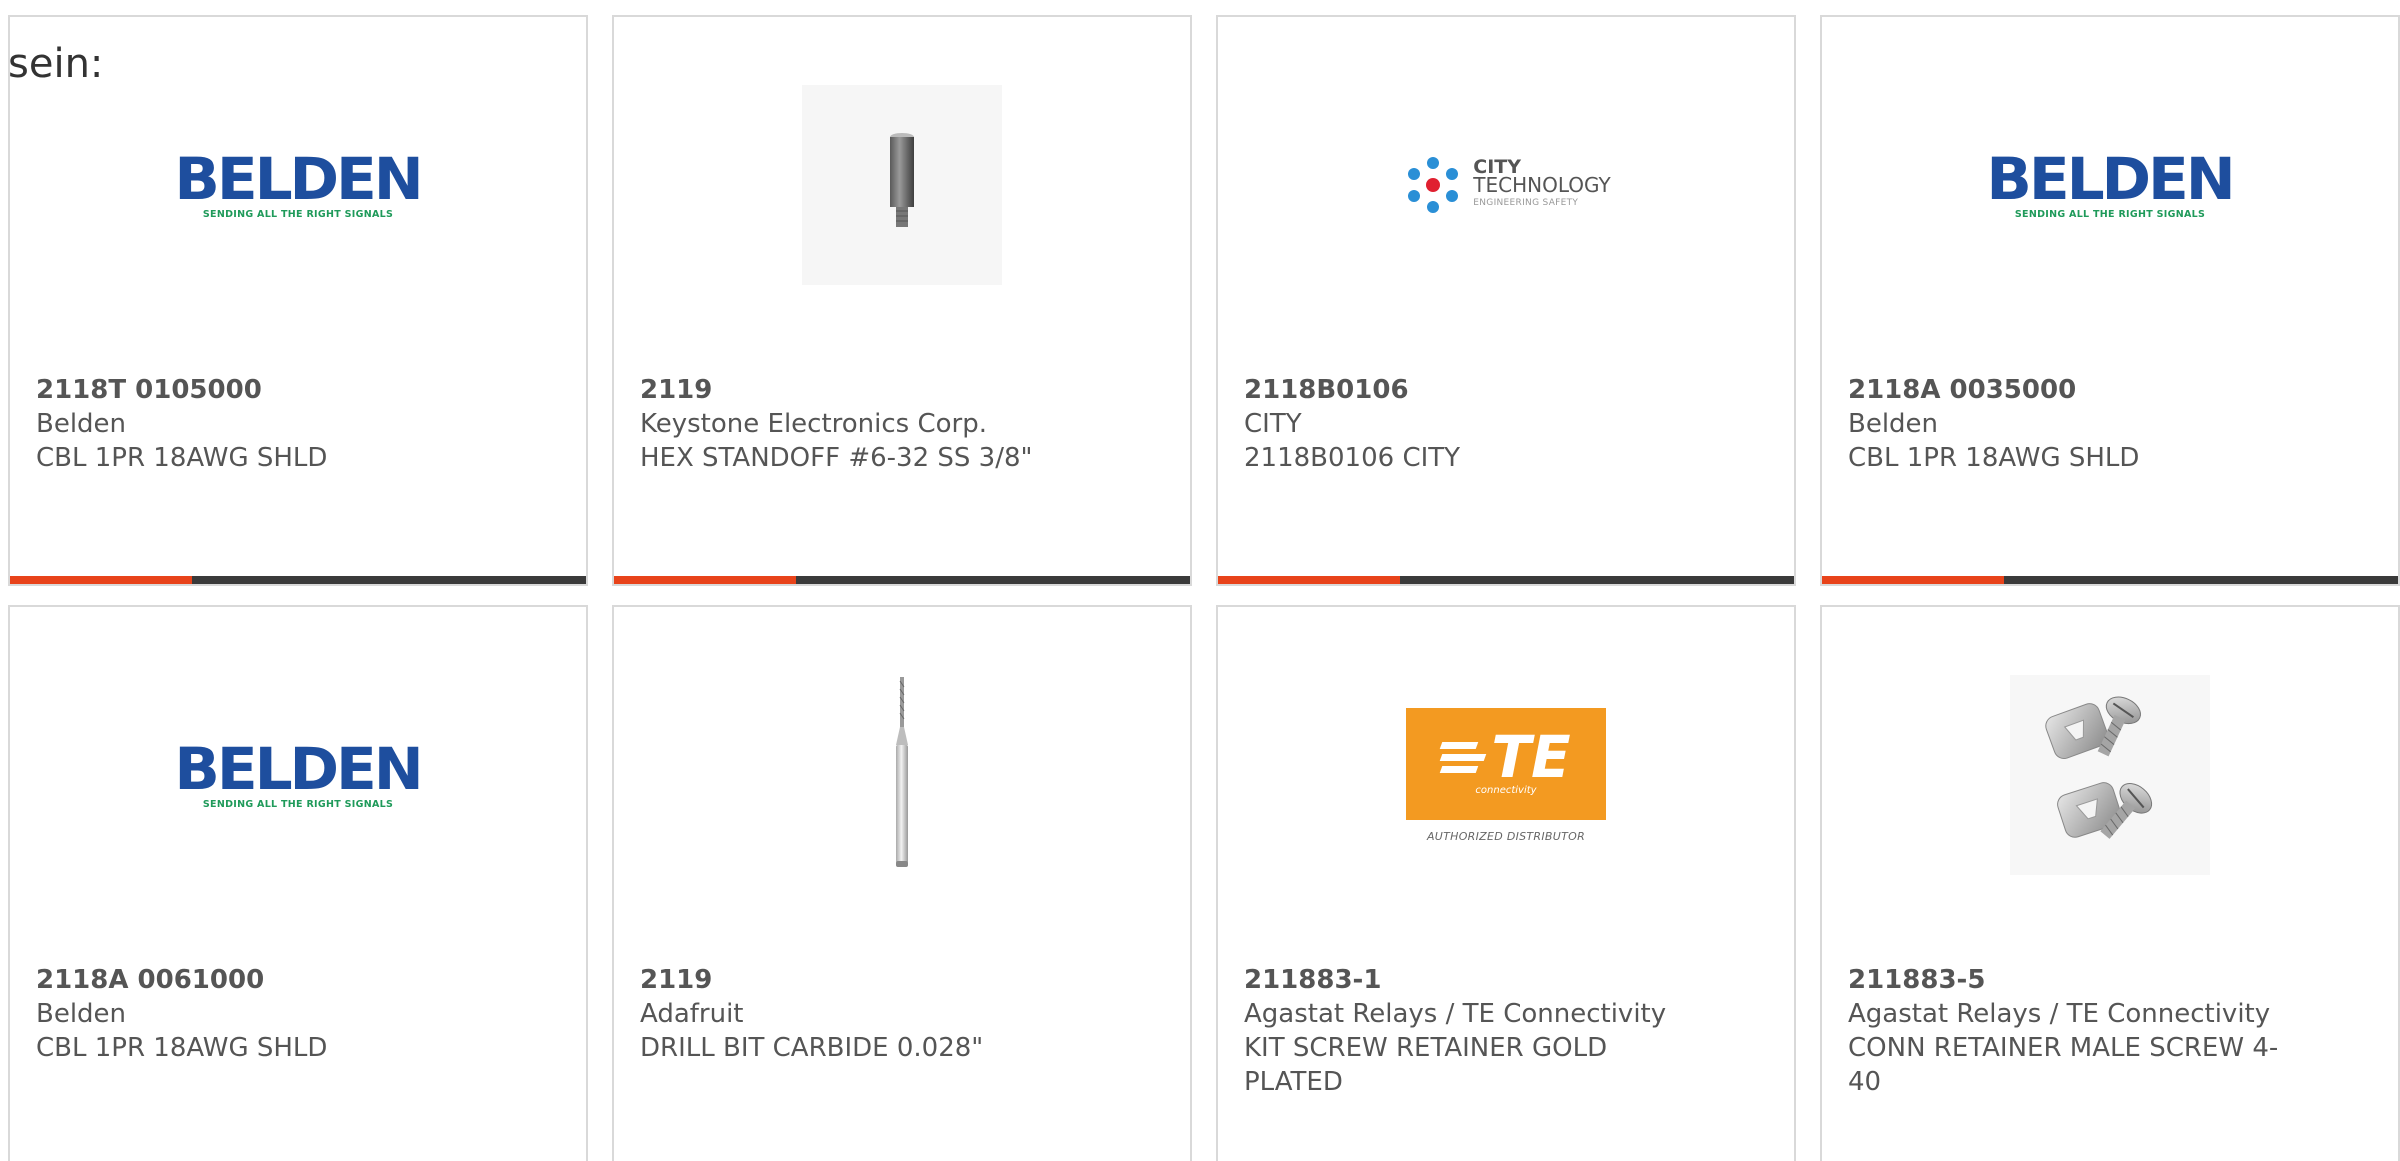 This screenshot has height=1161, width=2400. What do you see at coordinates (692, 1014) in the screenshot?
I see `manufacturer-name: Adafruit` at bounding box center [692, 1014].